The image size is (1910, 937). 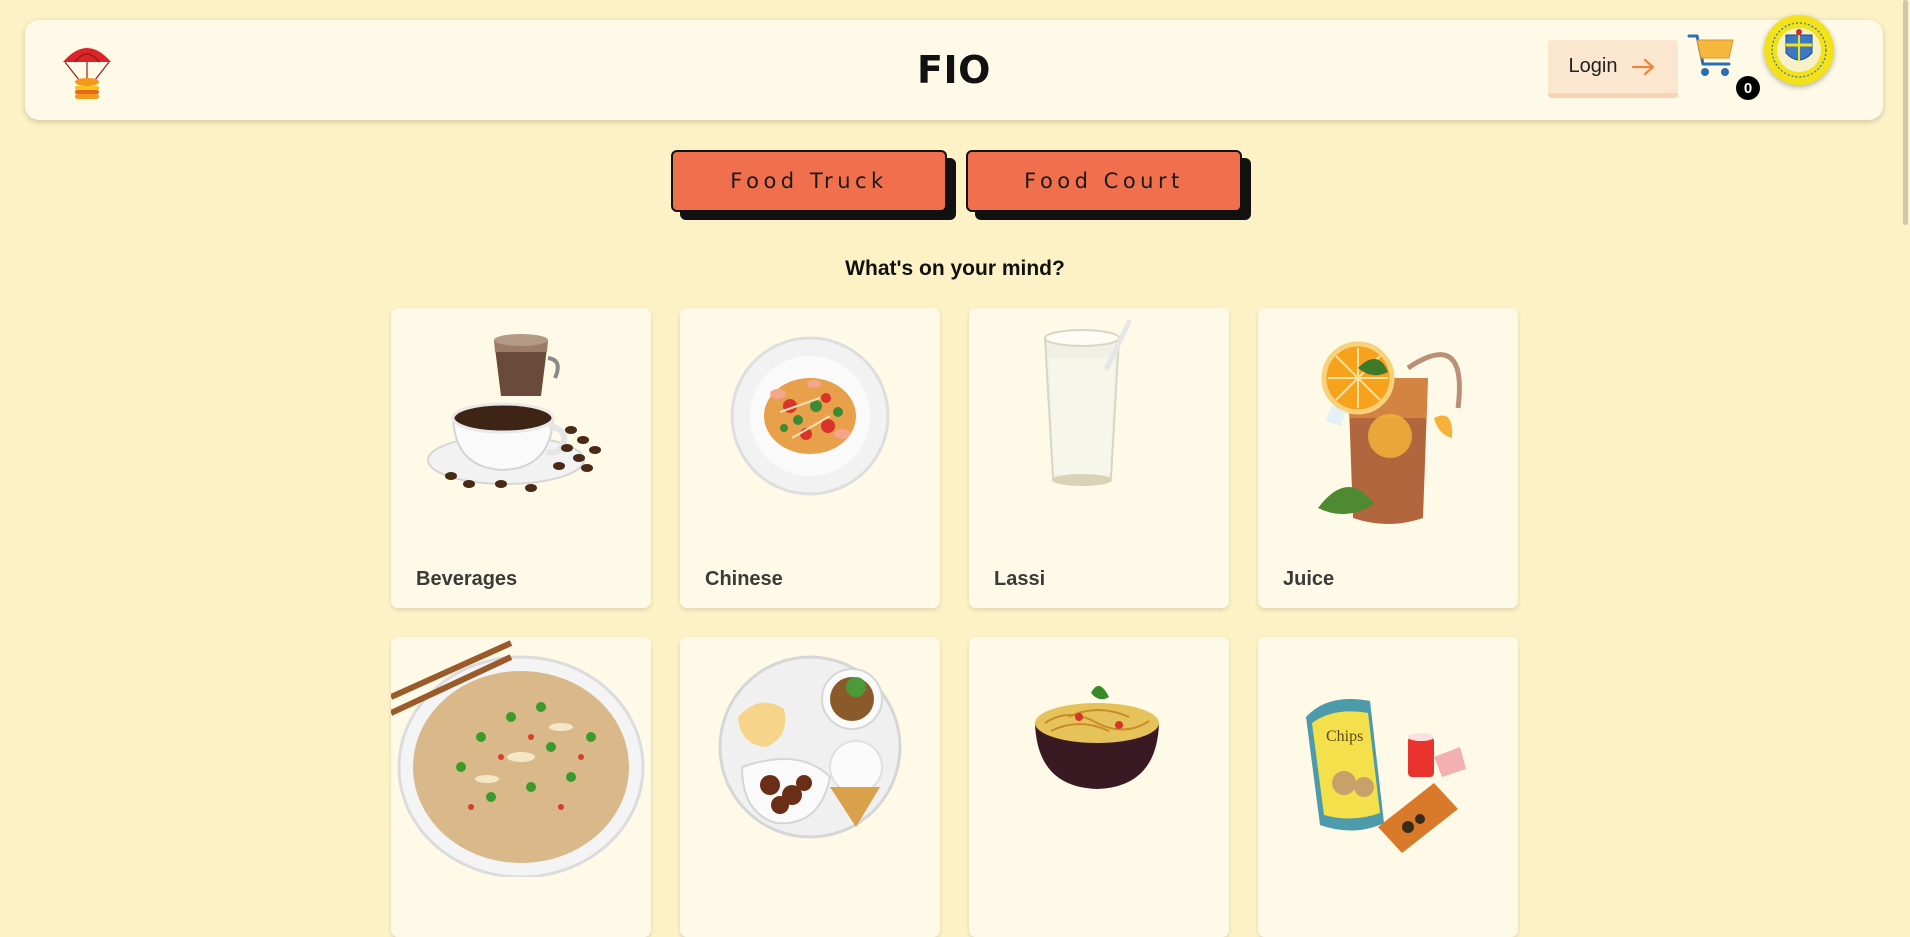 I want to click on login-button: Login, so click(x=1613, y=69).